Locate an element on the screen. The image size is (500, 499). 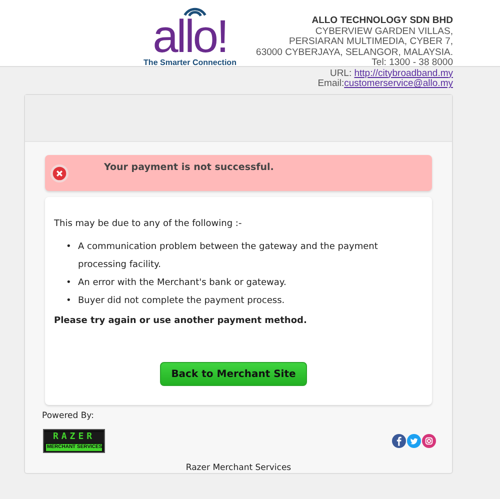
reason-item: Buyer did not complete the payment process. is located at coordinates (181, 301).